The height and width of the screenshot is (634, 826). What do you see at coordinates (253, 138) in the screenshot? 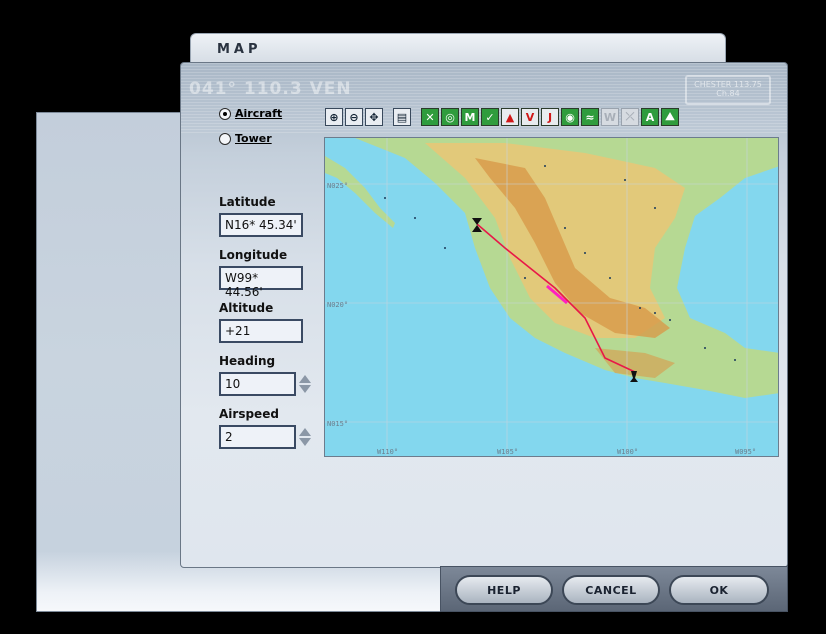
I see `radio-tower-label: Tower` at bounding box center [253, 138].